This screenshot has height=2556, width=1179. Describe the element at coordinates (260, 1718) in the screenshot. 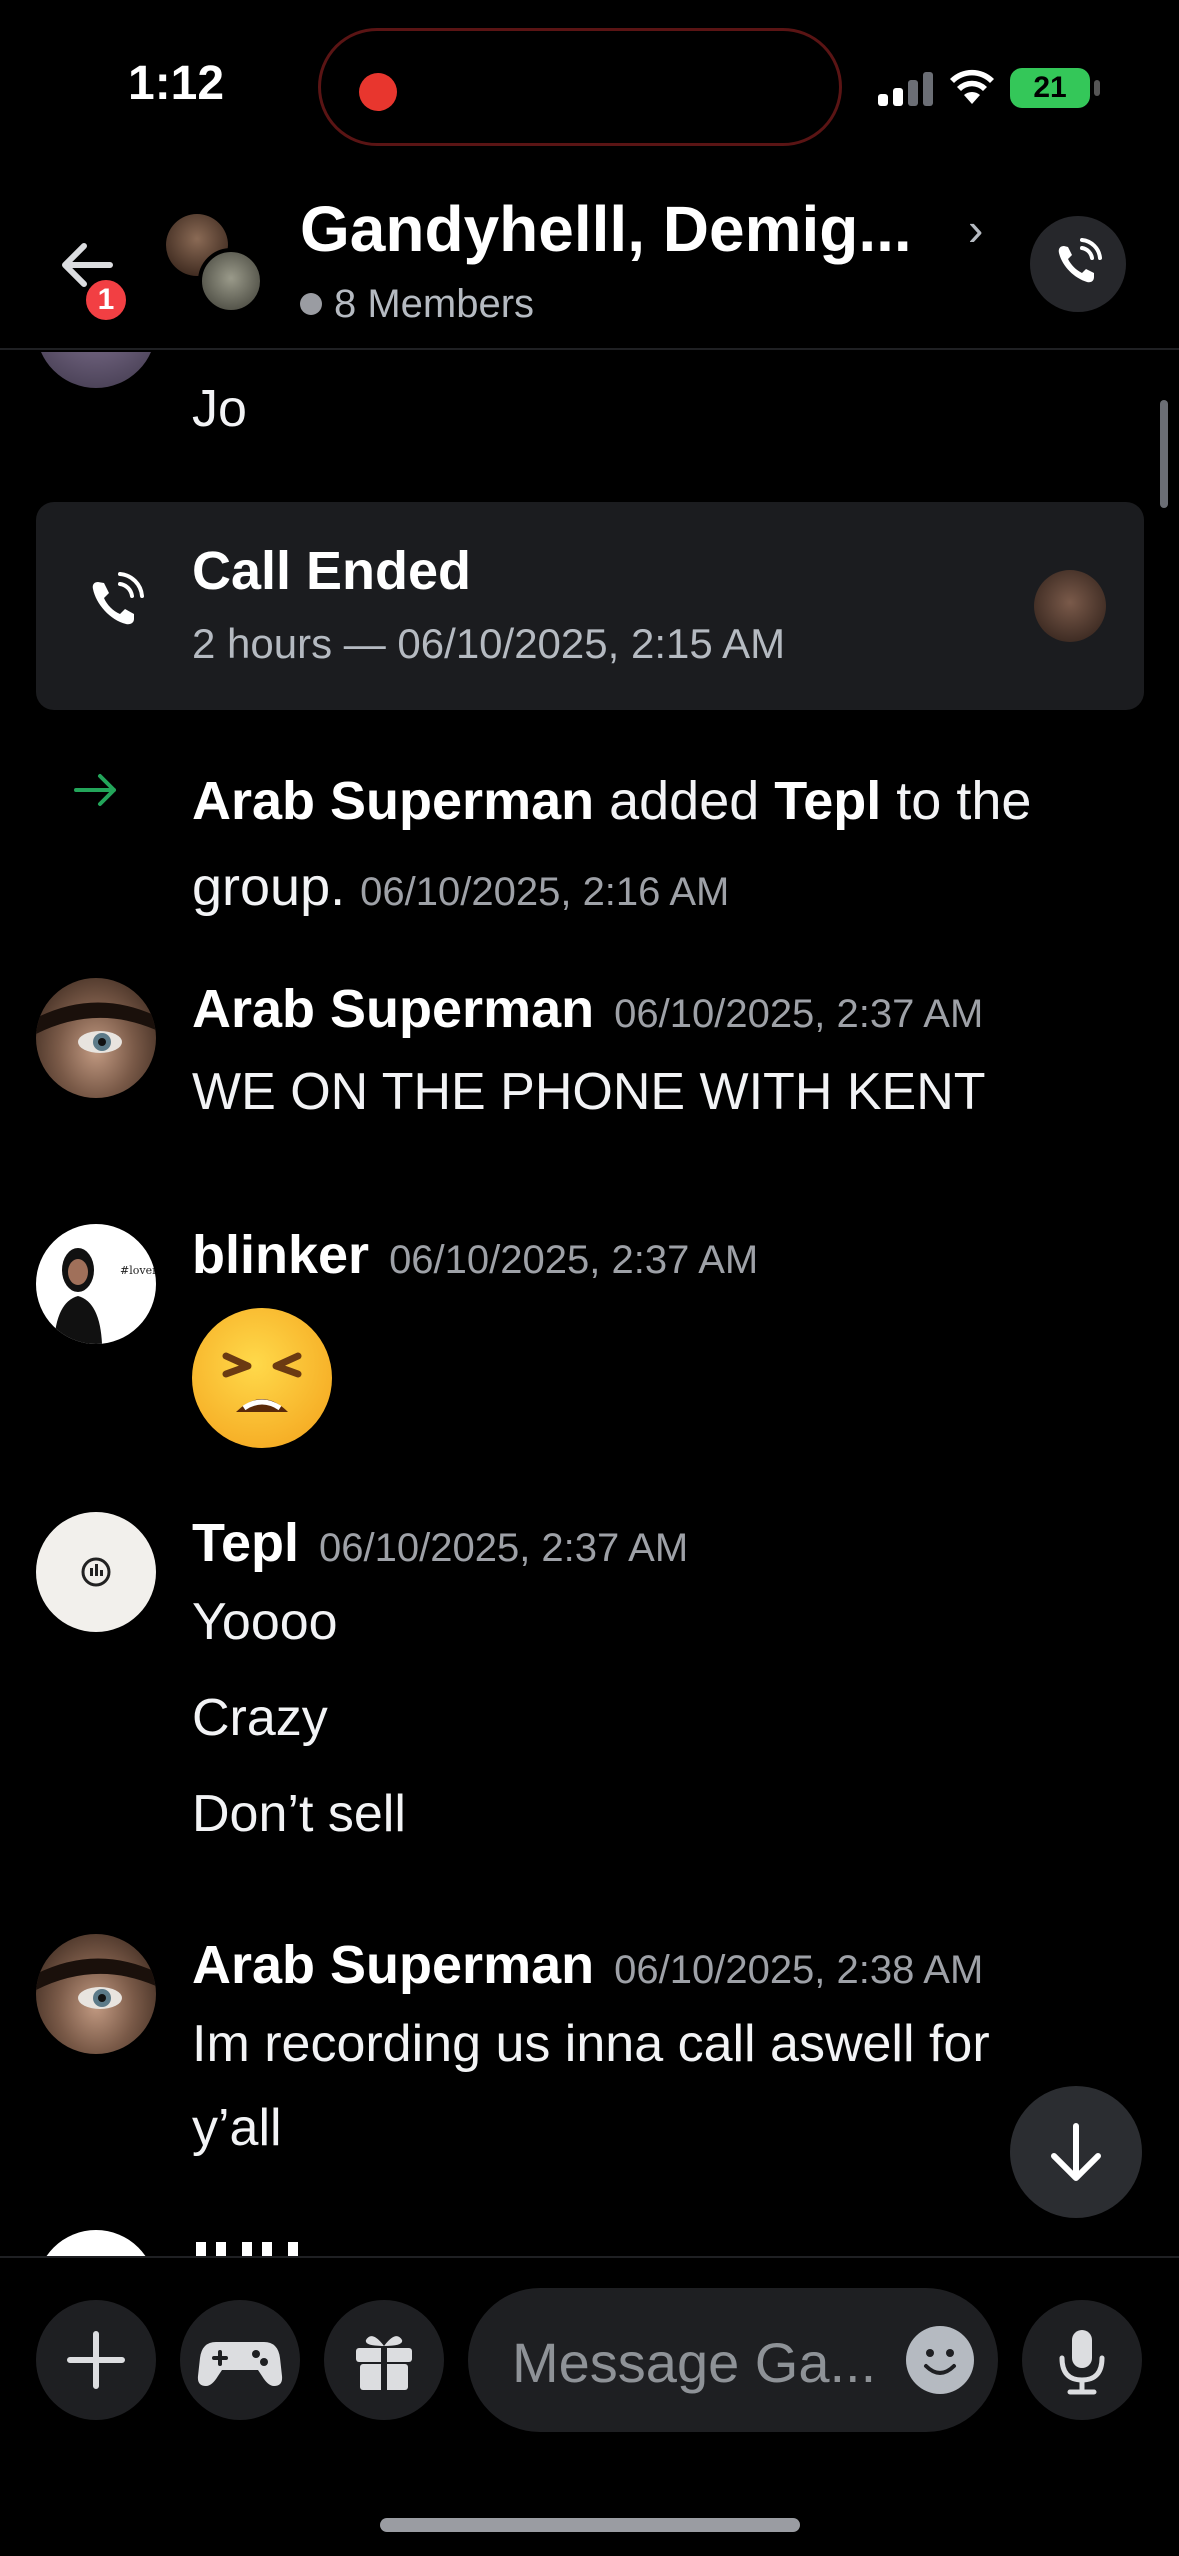

I see `message-text: Crazy` at that location.